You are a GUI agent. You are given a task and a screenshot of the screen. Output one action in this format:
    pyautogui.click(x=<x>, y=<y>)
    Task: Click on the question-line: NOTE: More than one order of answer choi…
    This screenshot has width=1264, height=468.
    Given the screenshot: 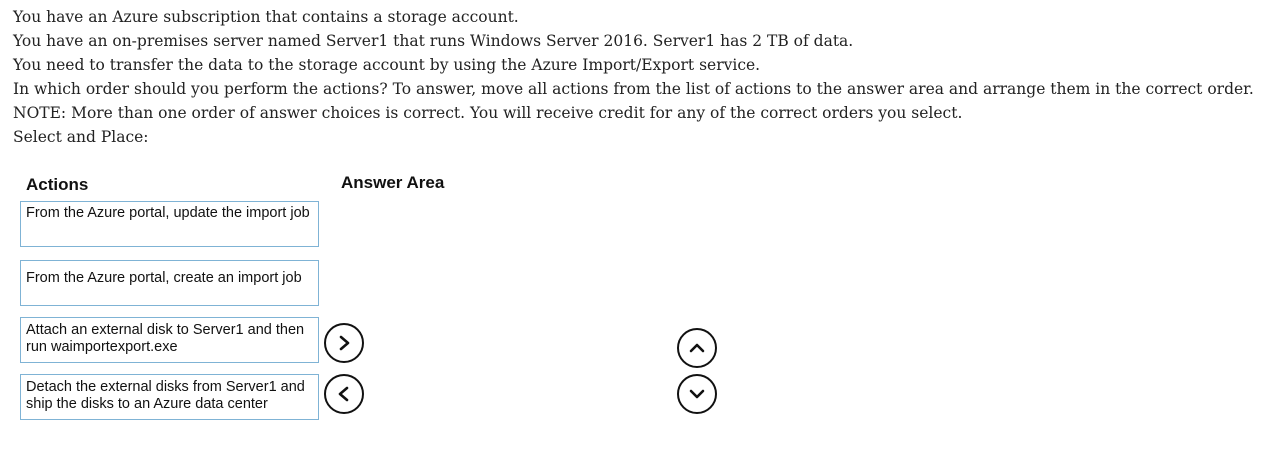 What is the action you would take?
    pyautogui.click(x=488, y=113)
    